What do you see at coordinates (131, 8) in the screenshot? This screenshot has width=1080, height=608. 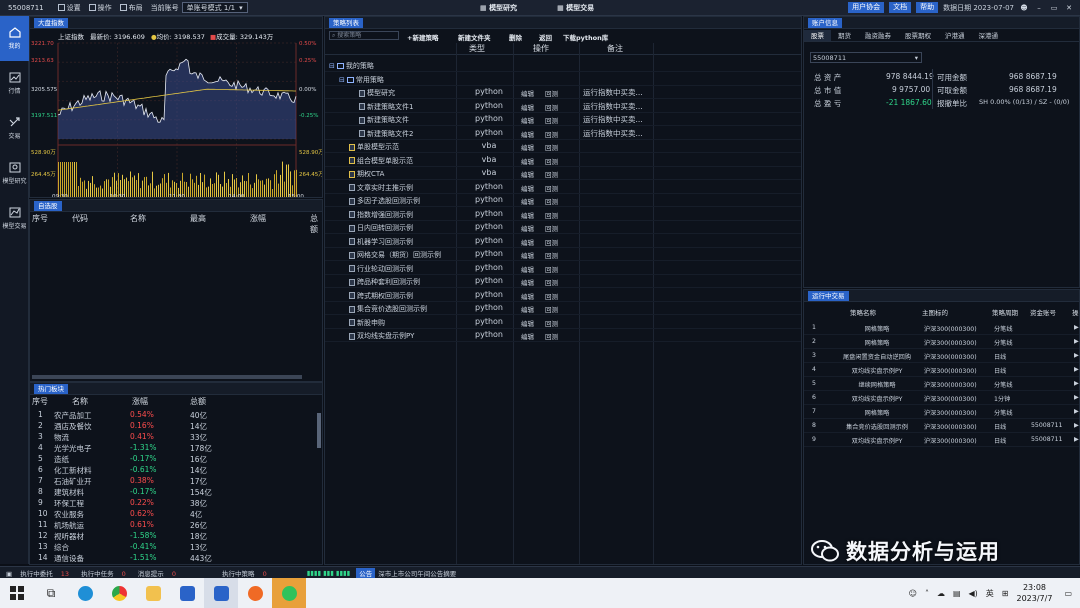 I see `layout-menu: 布局` at bounding box center [131, 8].